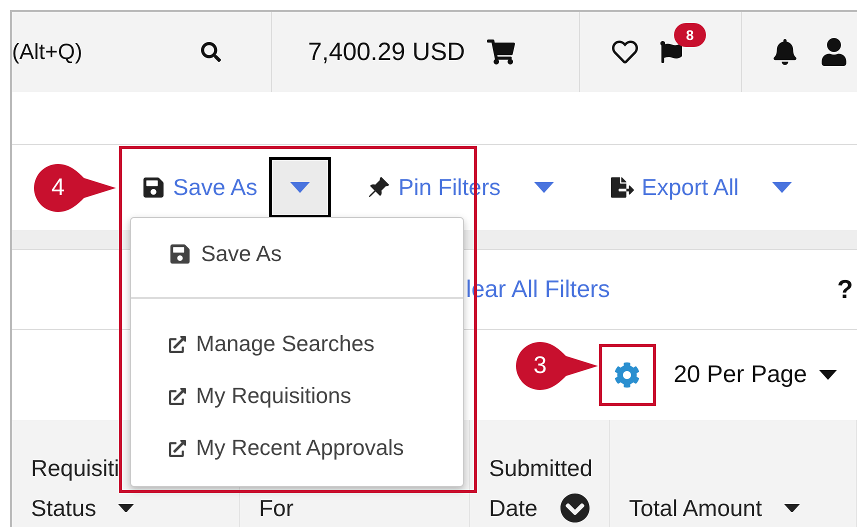  Describe the element at coordinates (387, 52) in the screenshot. I see `cart-total: 7,400.29 USD` at that location.